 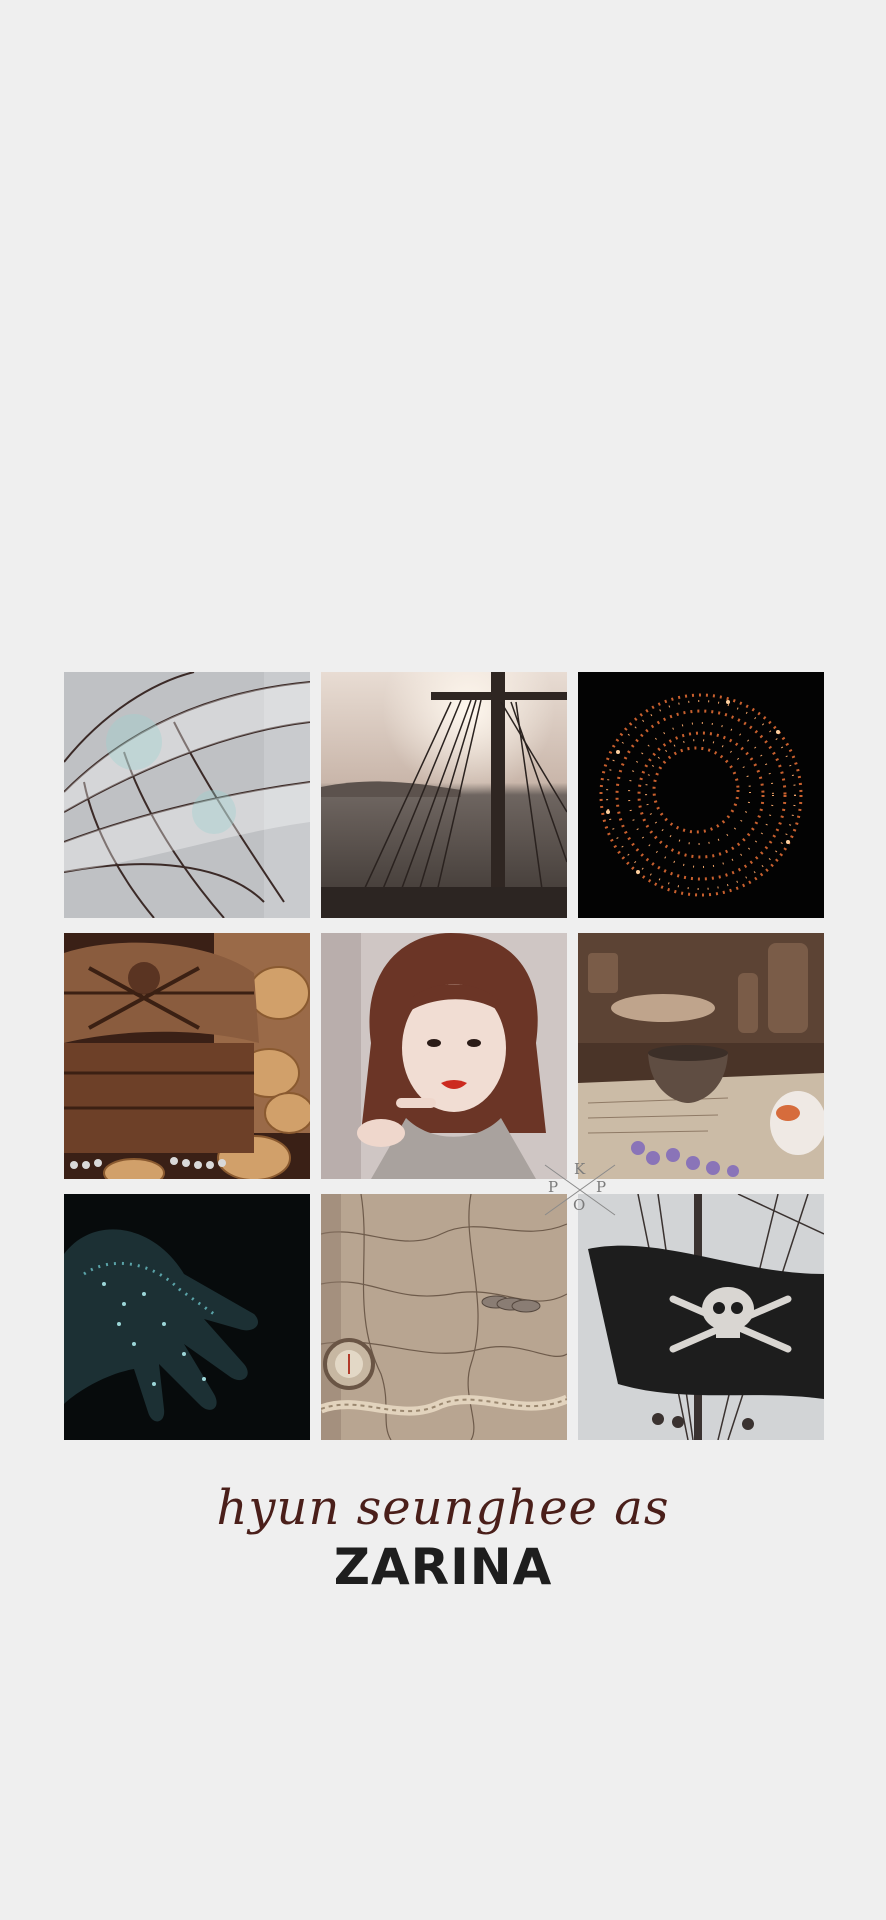 I want to click on map-compass-image, so click(x=444, y=1317).